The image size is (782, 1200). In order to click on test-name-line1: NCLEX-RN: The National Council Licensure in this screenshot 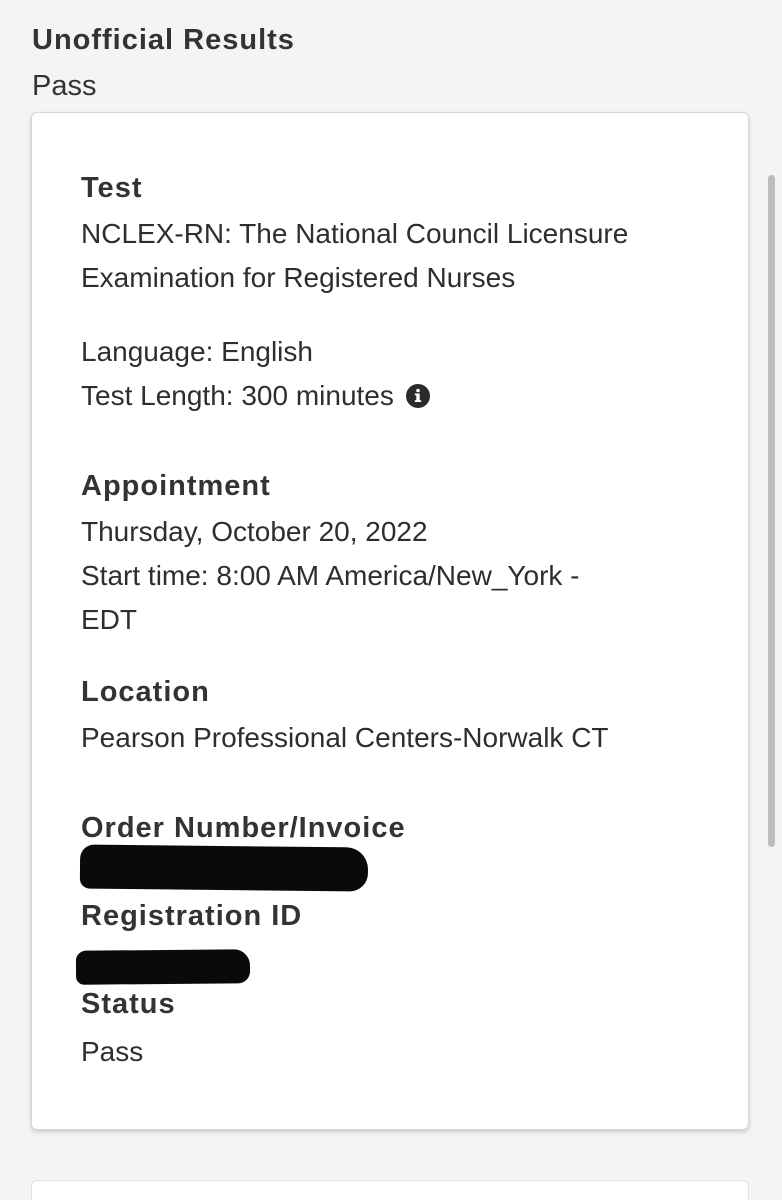, I will do `click(355, 233)`.